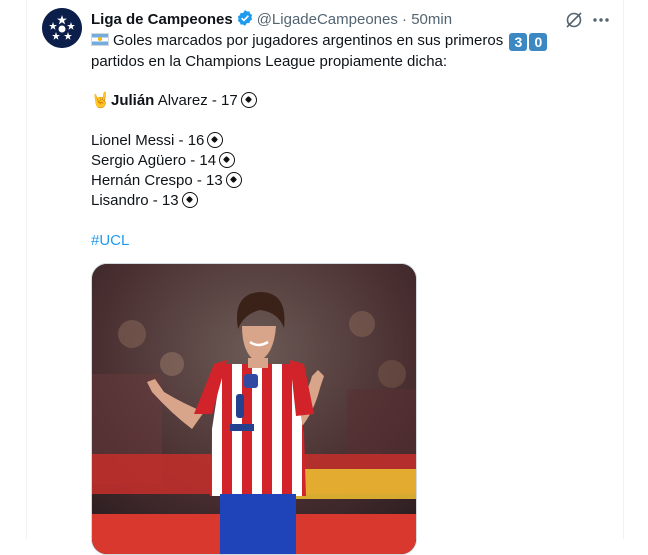 The image size is (648, 555). I want to click on player-text: Lisandro - 13, so click(135, 200).